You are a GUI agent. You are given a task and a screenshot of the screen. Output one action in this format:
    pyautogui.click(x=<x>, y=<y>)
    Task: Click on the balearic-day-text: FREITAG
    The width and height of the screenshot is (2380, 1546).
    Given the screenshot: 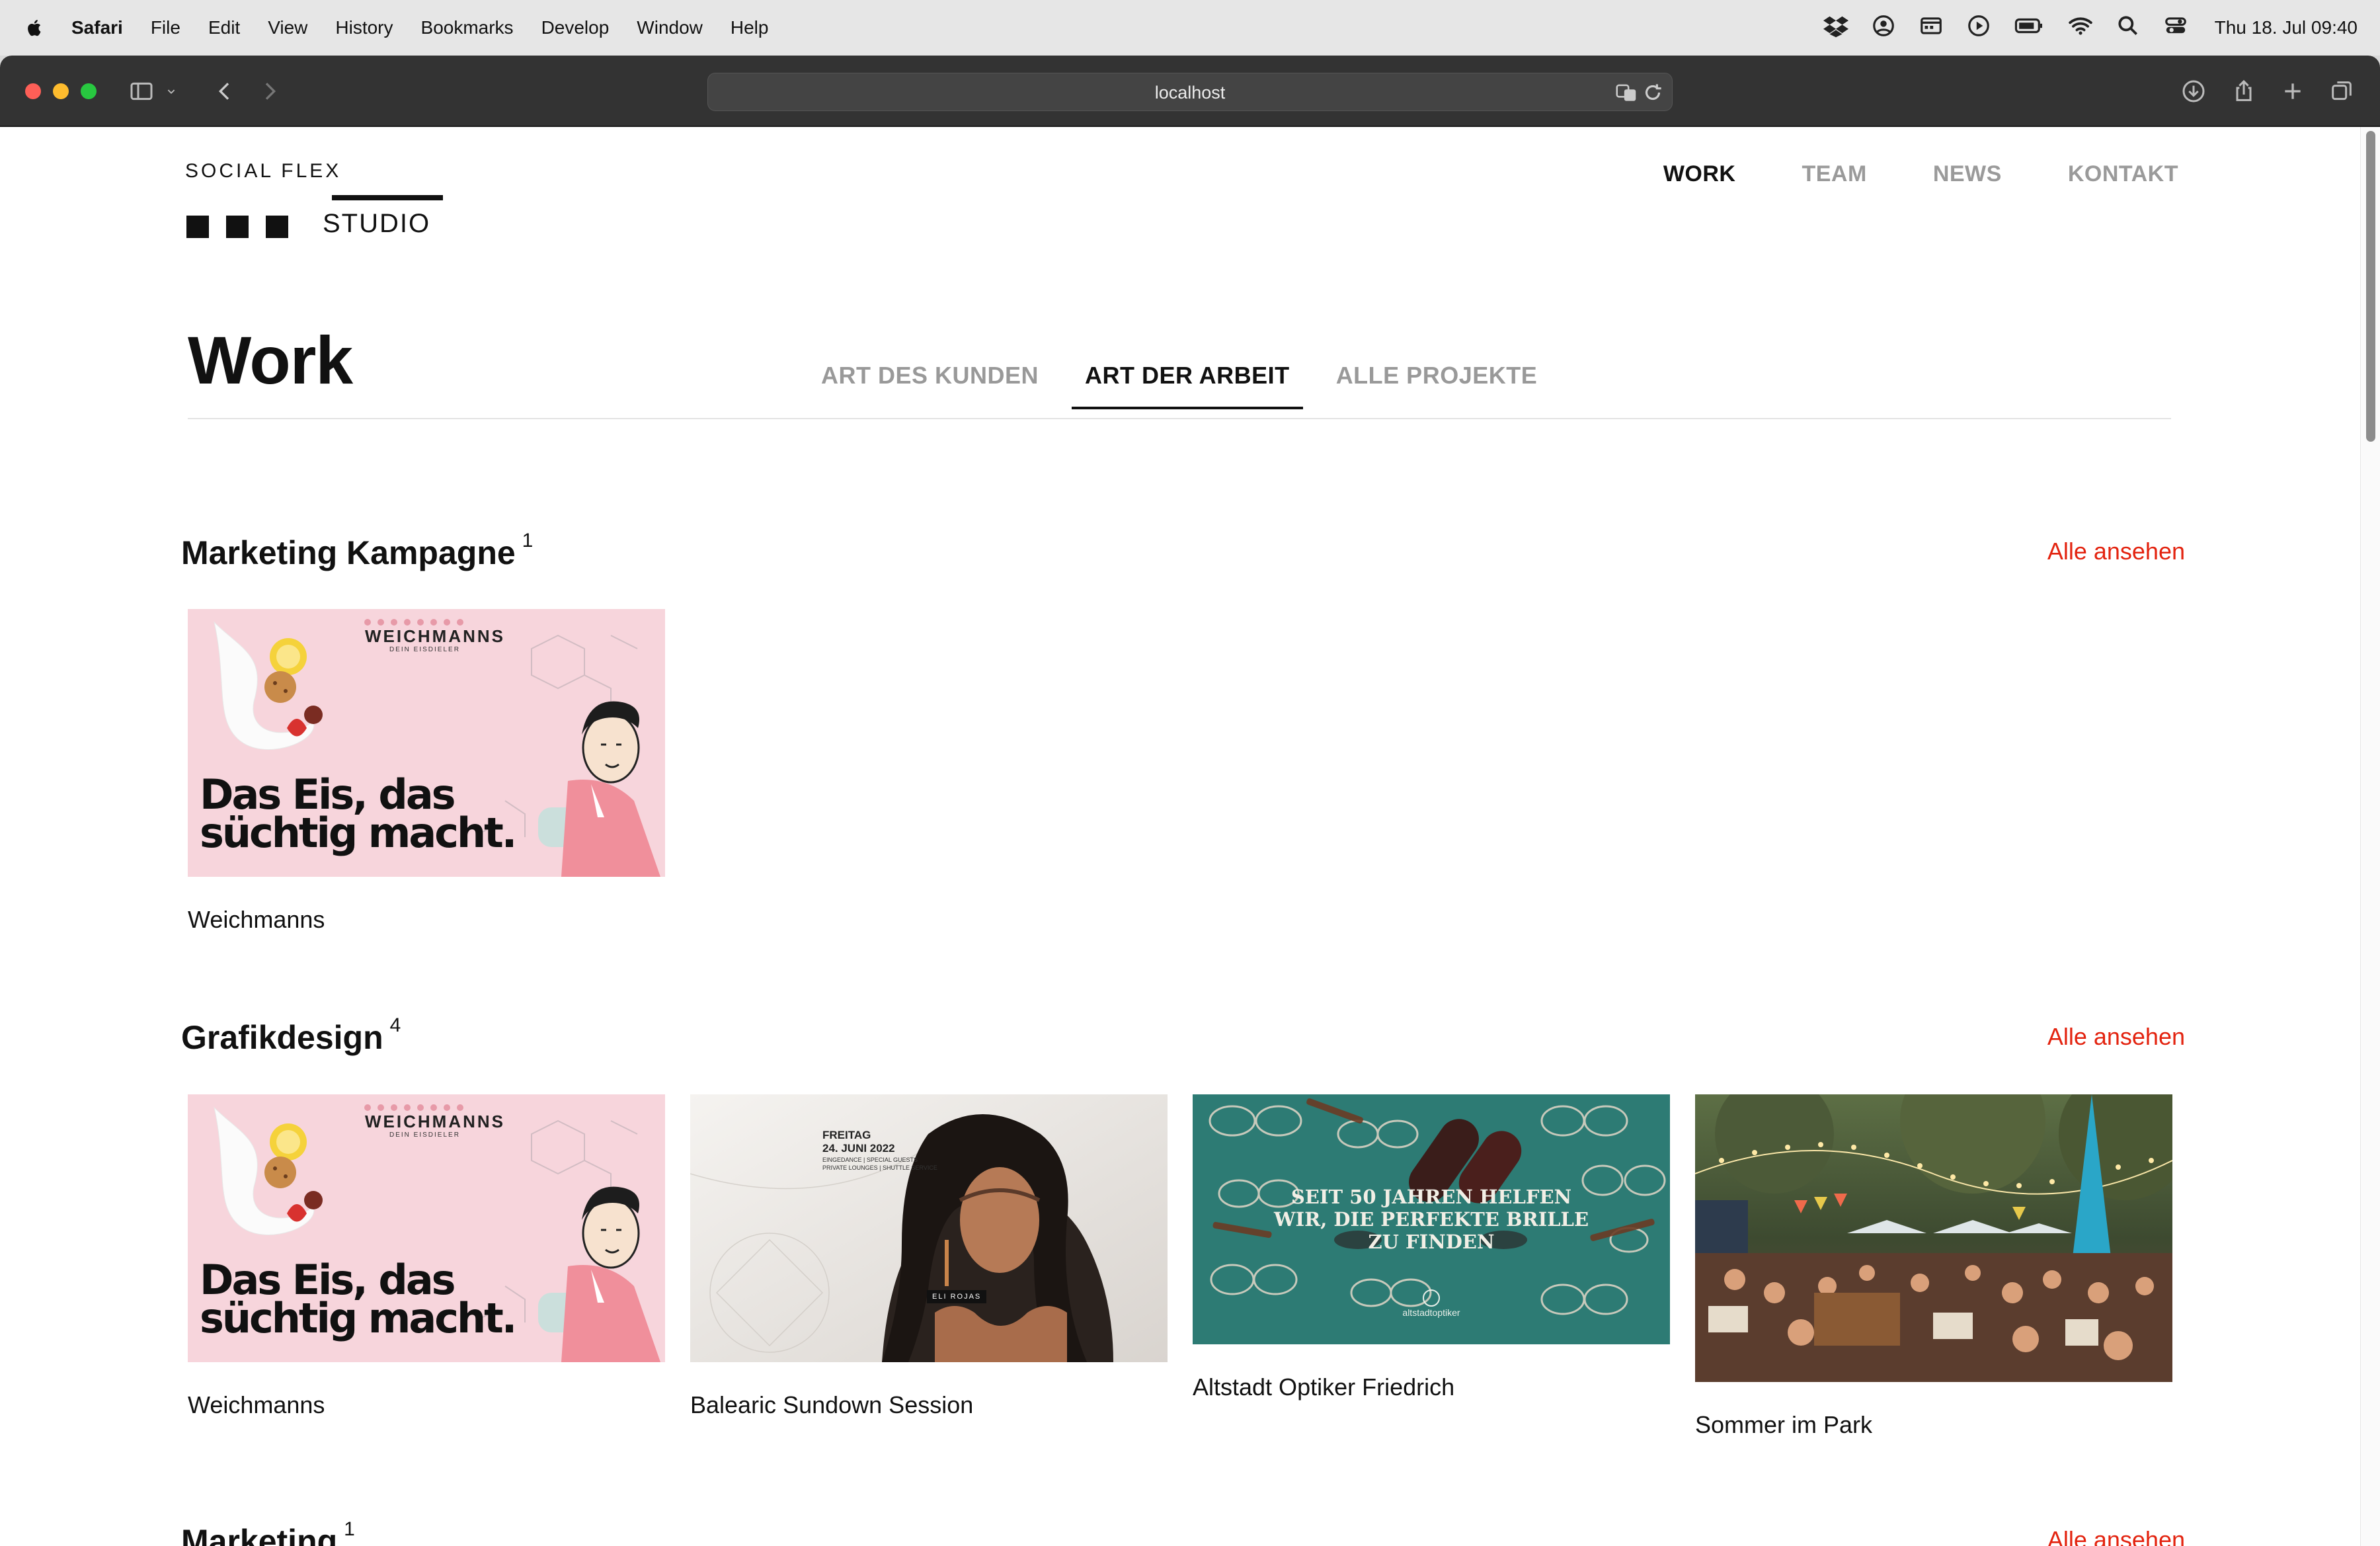 What is the action you would take?
    pyautogui.click(x=846, y=1135)
    